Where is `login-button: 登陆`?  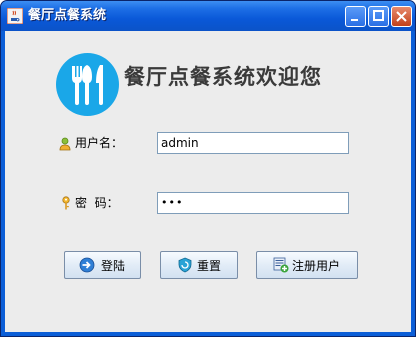 login-button: 登陆 is located at coordinates (102, 265).